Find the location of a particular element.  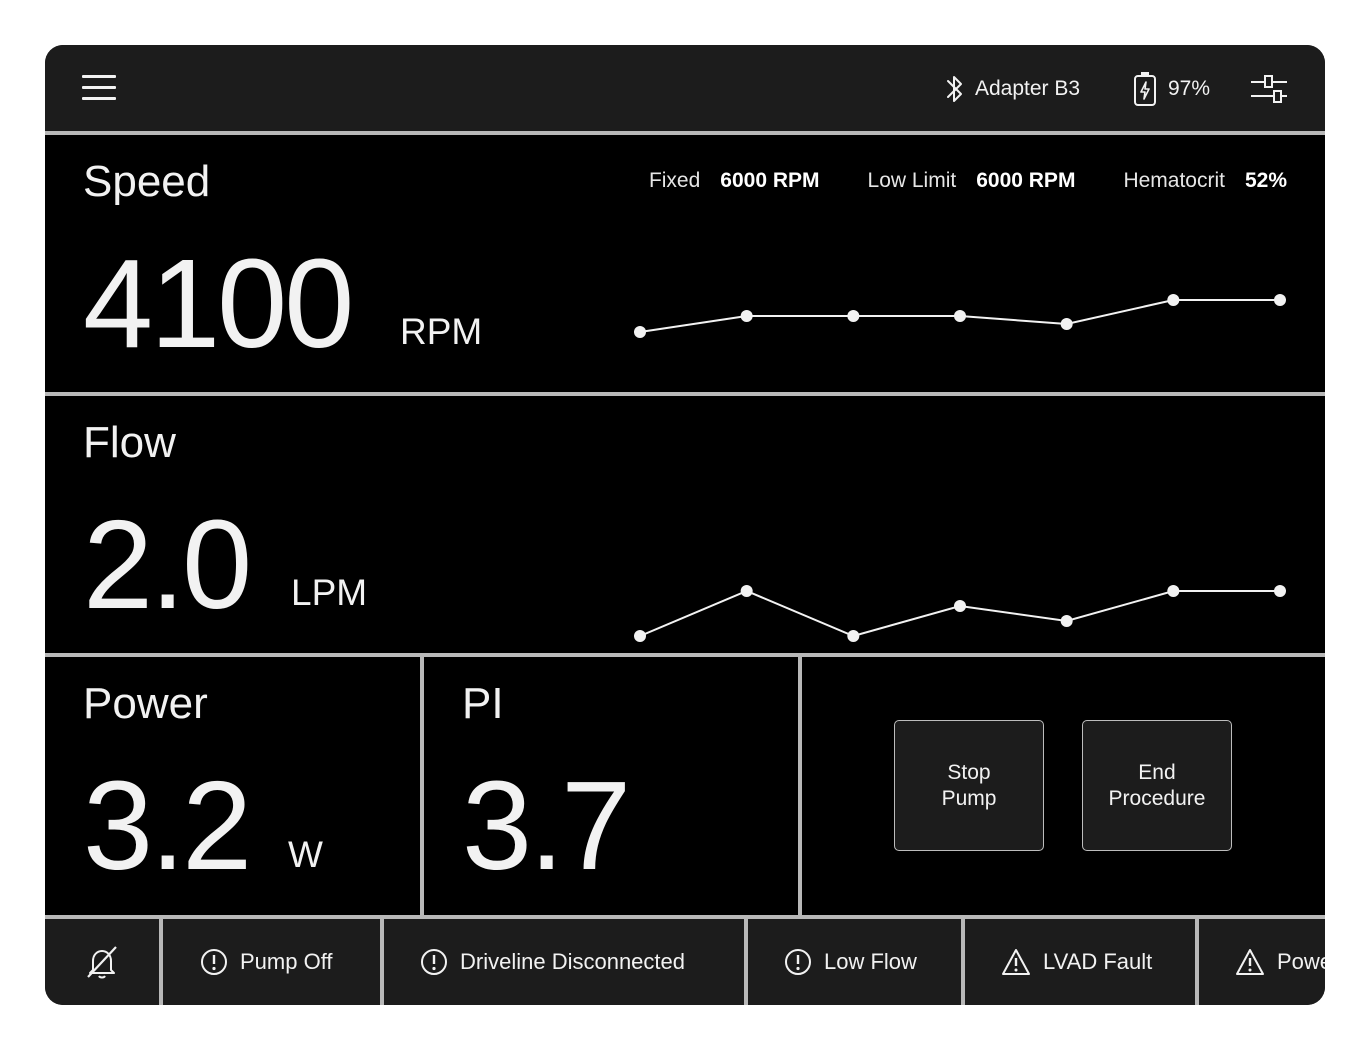

alarm-silenced-bell-icon is located at coordinates (102, 962).